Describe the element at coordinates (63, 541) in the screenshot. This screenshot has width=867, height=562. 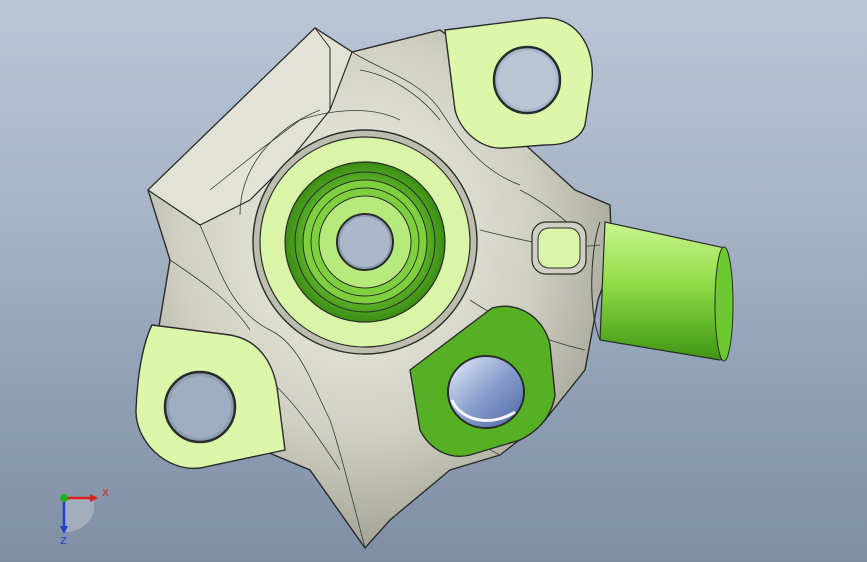
I see `z-axis-label: Z` at that location.